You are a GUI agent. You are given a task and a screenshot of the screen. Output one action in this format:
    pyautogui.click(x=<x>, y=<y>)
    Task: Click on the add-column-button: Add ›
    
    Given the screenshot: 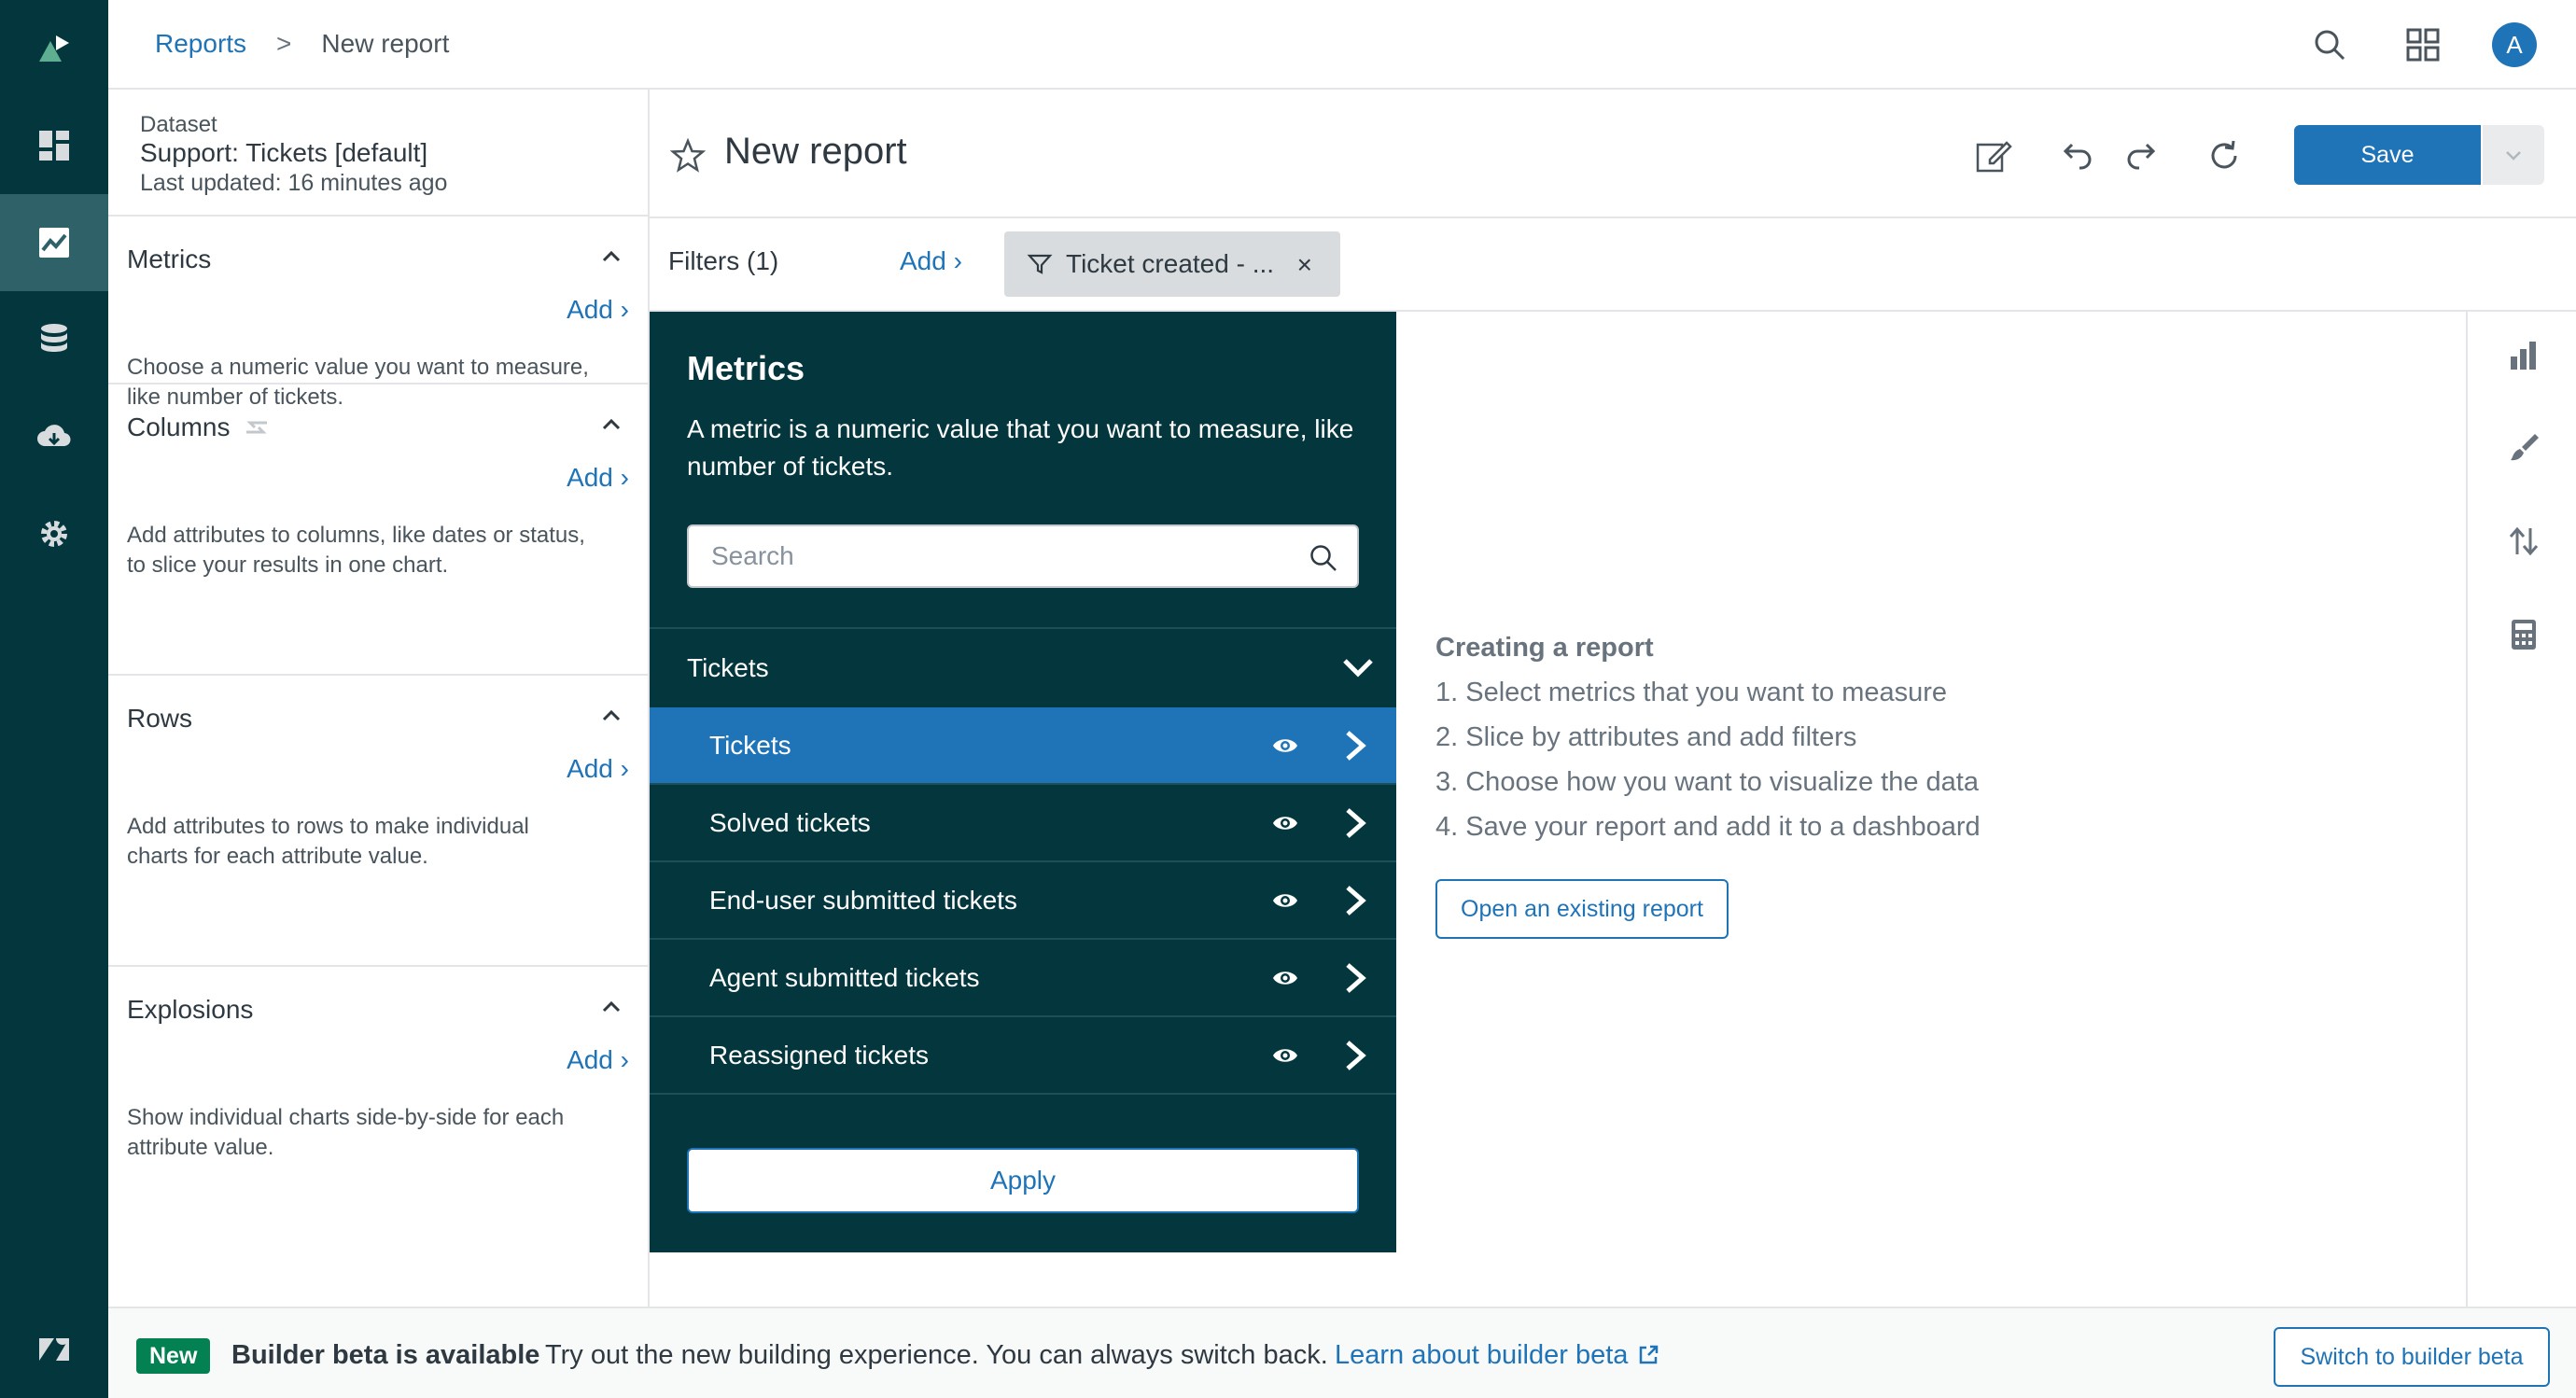 What is the action you would take?
    pyautogui.click(x=598, y=478)
    